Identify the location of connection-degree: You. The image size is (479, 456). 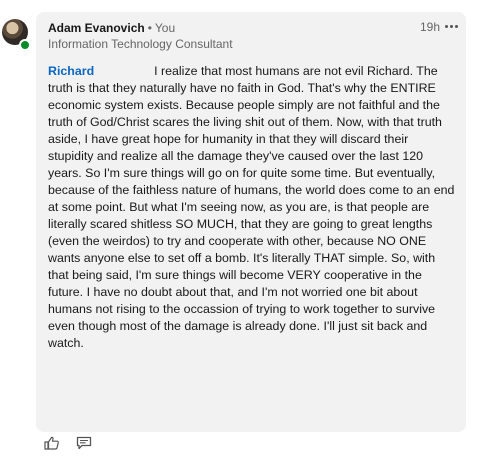
(165, 28).